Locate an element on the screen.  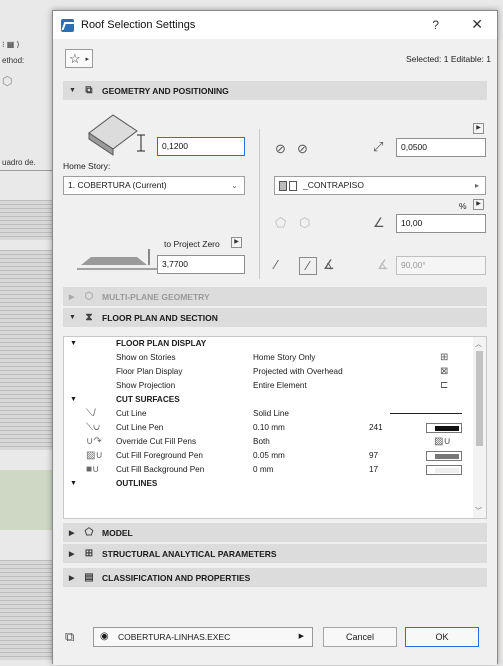
row-value: Entire Element is located at coordinates (280, 385).